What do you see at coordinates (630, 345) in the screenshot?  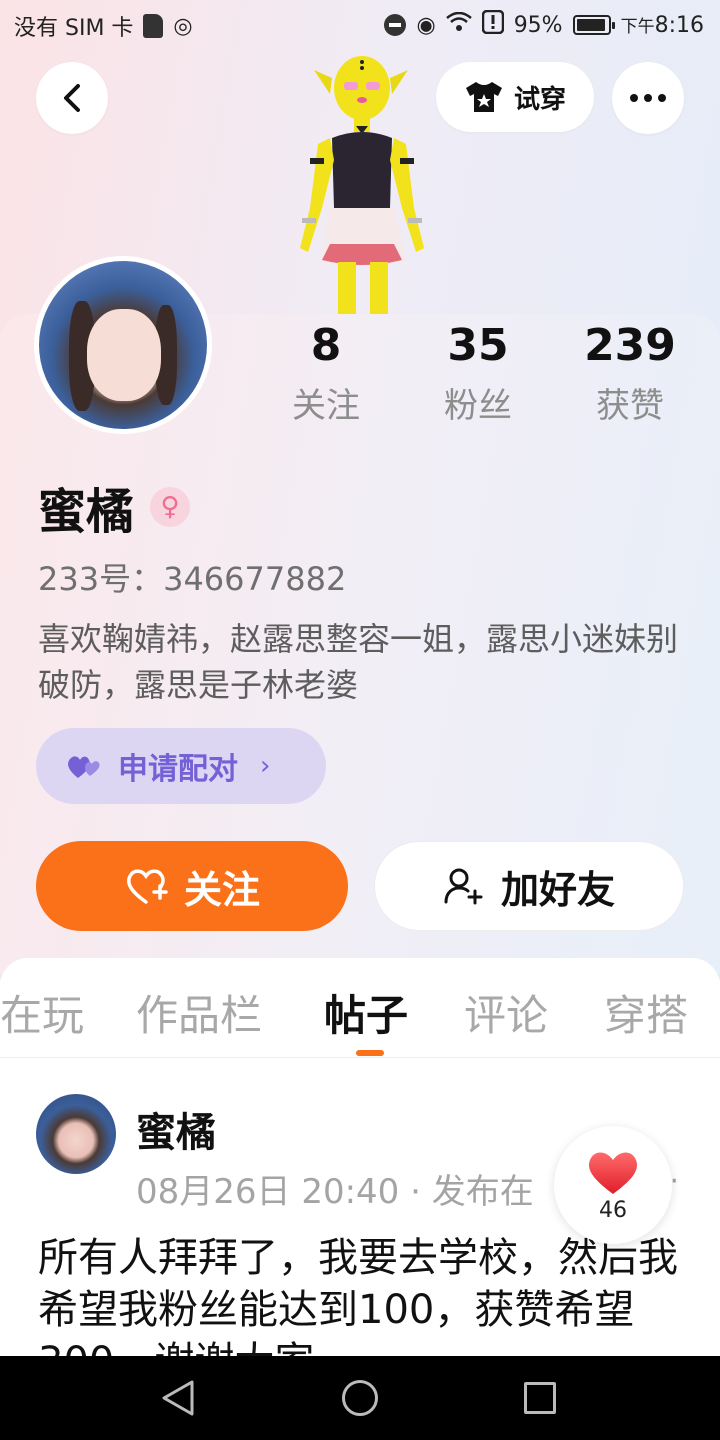 I see `likes-count: 239` at bounding box center [630, 345].